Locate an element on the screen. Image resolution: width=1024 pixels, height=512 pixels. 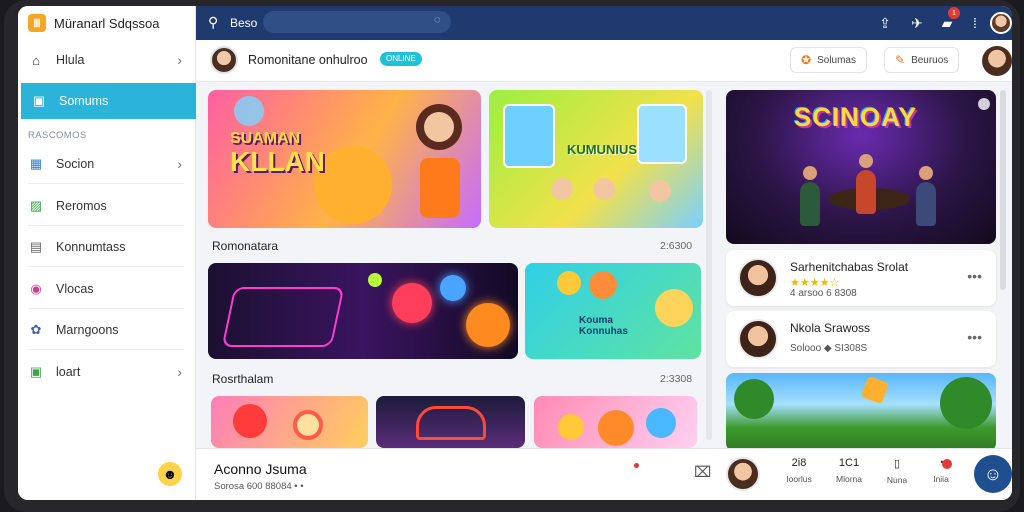
share-icon: ⇪ is located at coordinates (885, 23).